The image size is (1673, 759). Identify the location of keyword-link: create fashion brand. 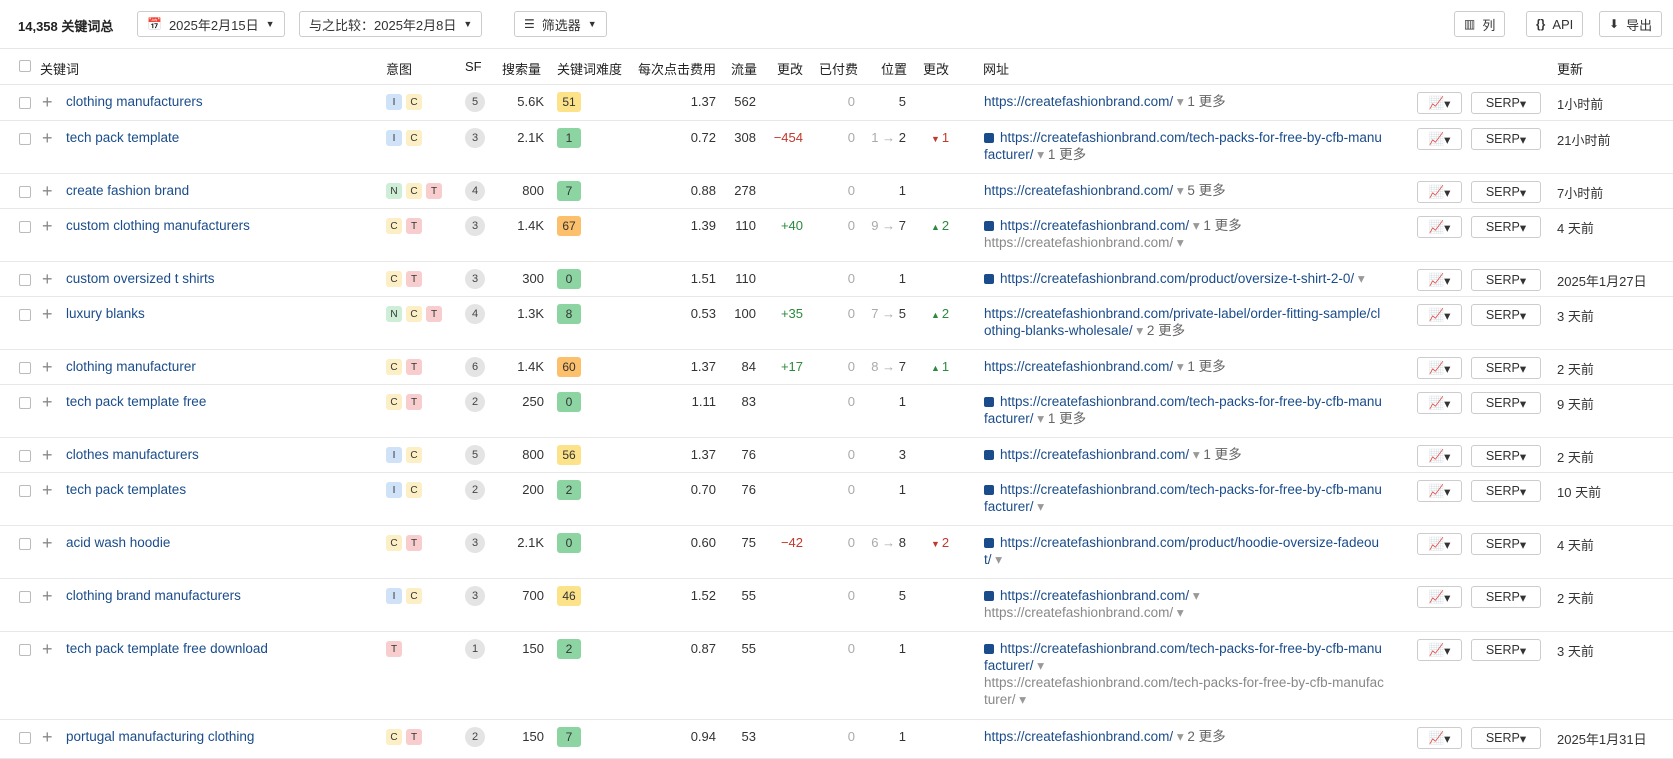
(127, 190).